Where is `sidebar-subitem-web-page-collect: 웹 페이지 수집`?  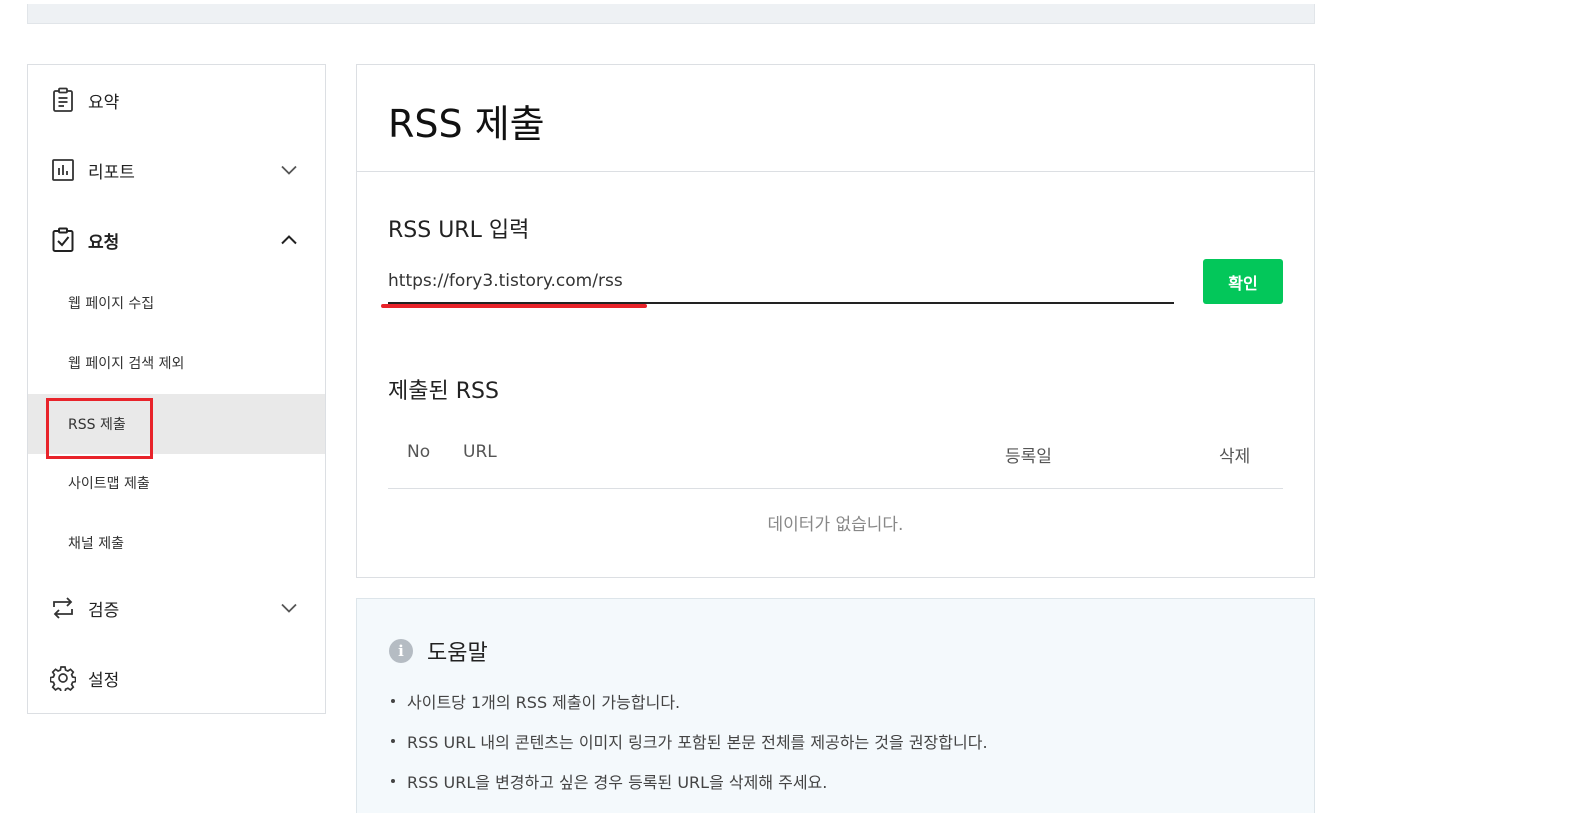
sidebar-subitem-web-page-collect: 웹 페이지 수집 is located at coordinates (176, 303).